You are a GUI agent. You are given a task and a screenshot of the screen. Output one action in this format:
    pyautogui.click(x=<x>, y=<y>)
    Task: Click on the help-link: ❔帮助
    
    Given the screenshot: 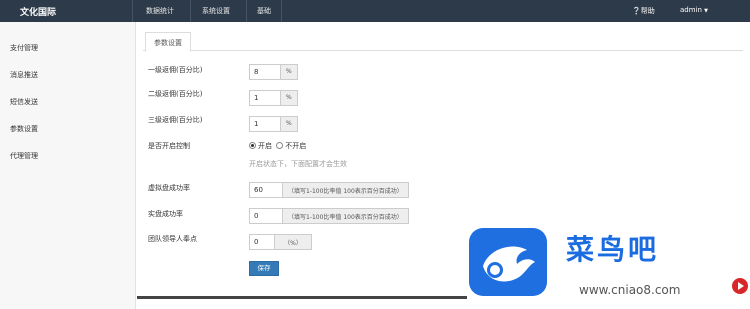 What is the action you would take?
    pyautogui.click(x=643, y=11)
    